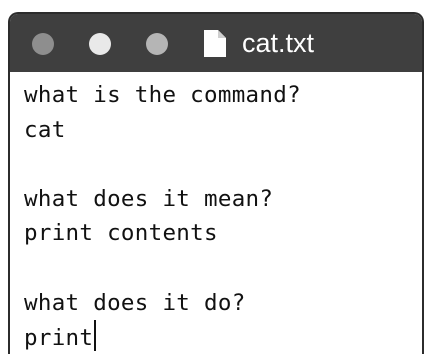  Describe the element at coordinates (162, 199) in the screenshot. I see `text-line: what does it mean?` at that location.